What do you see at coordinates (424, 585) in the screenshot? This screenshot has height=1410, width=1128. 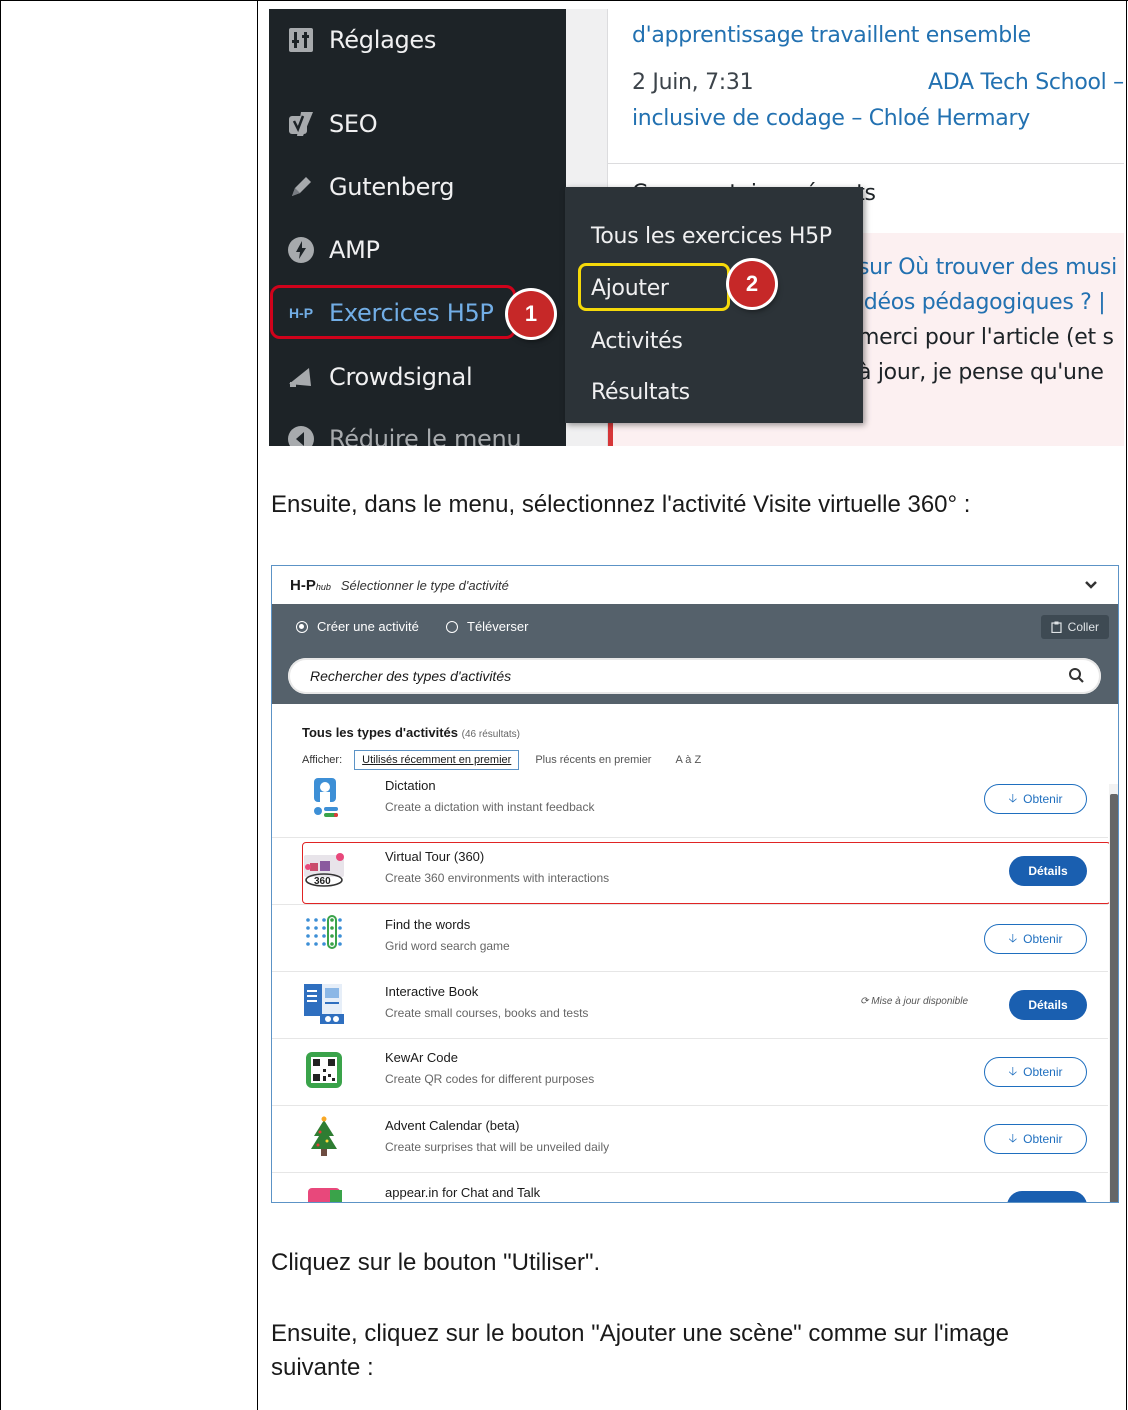 I see `hub-title: Sélectionner le type d'activité` at bounding box center [424, 585].